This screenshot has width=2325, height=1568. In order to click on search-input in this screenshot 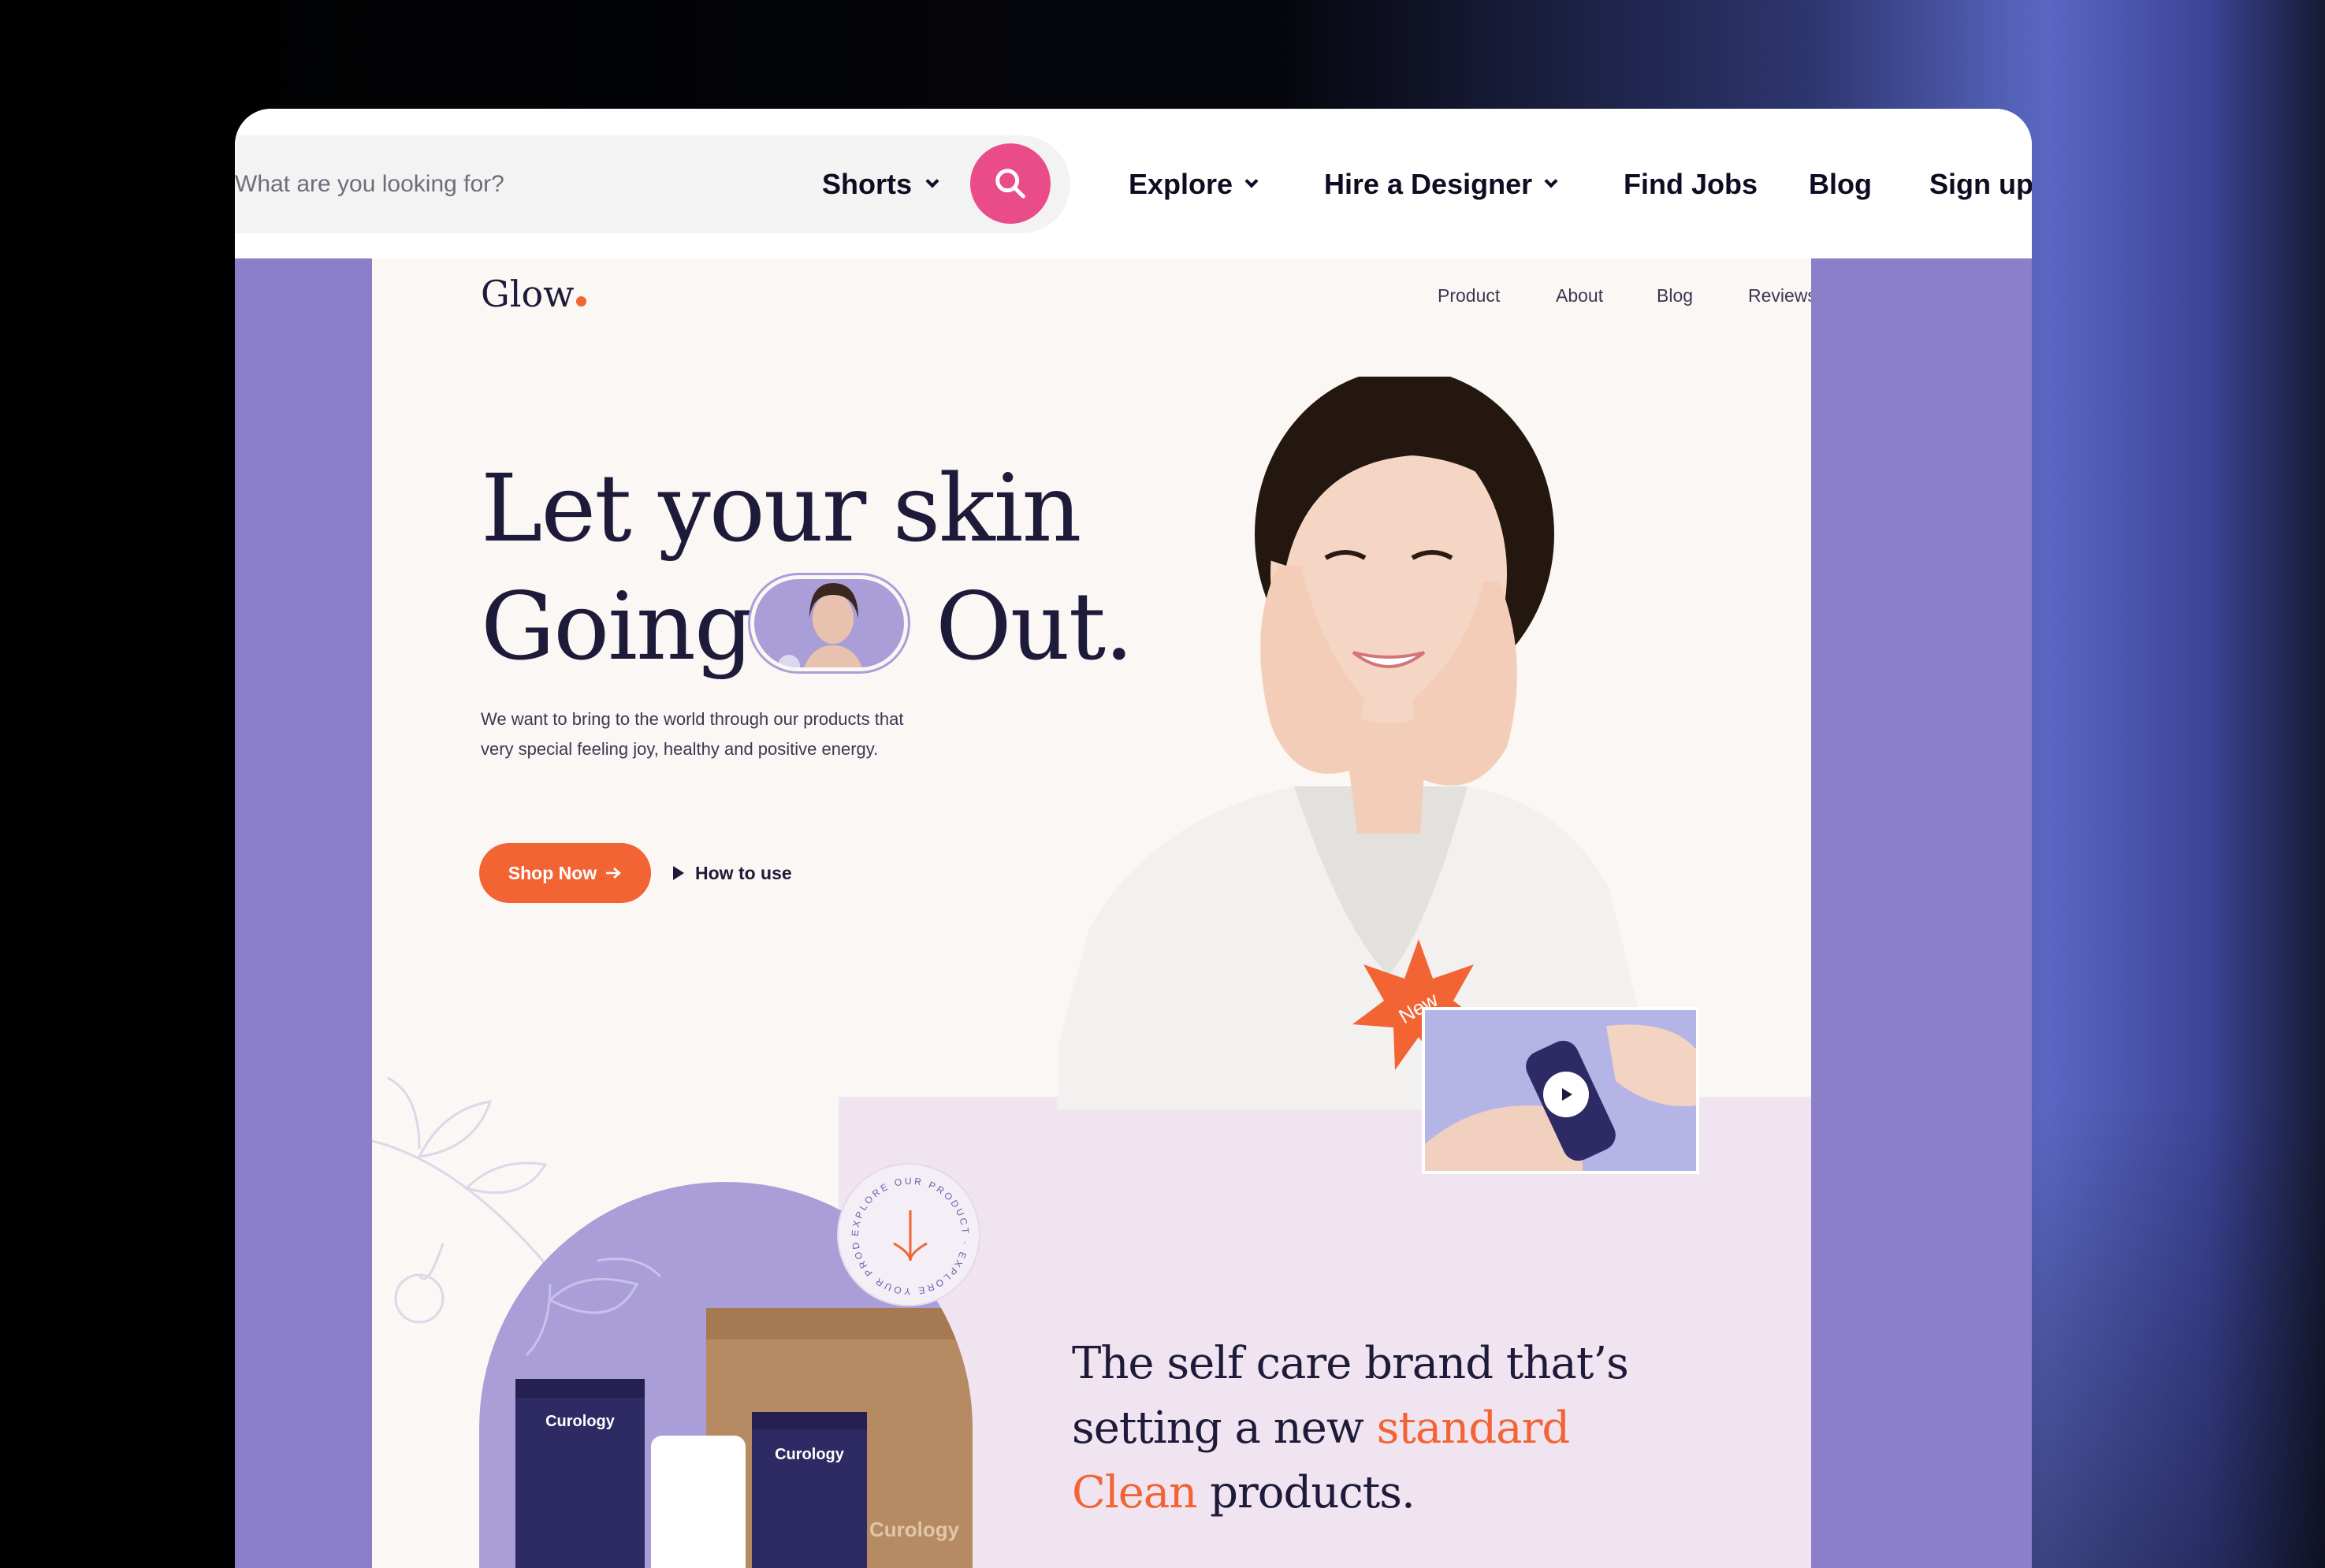, I will do `click(511, 184)`.